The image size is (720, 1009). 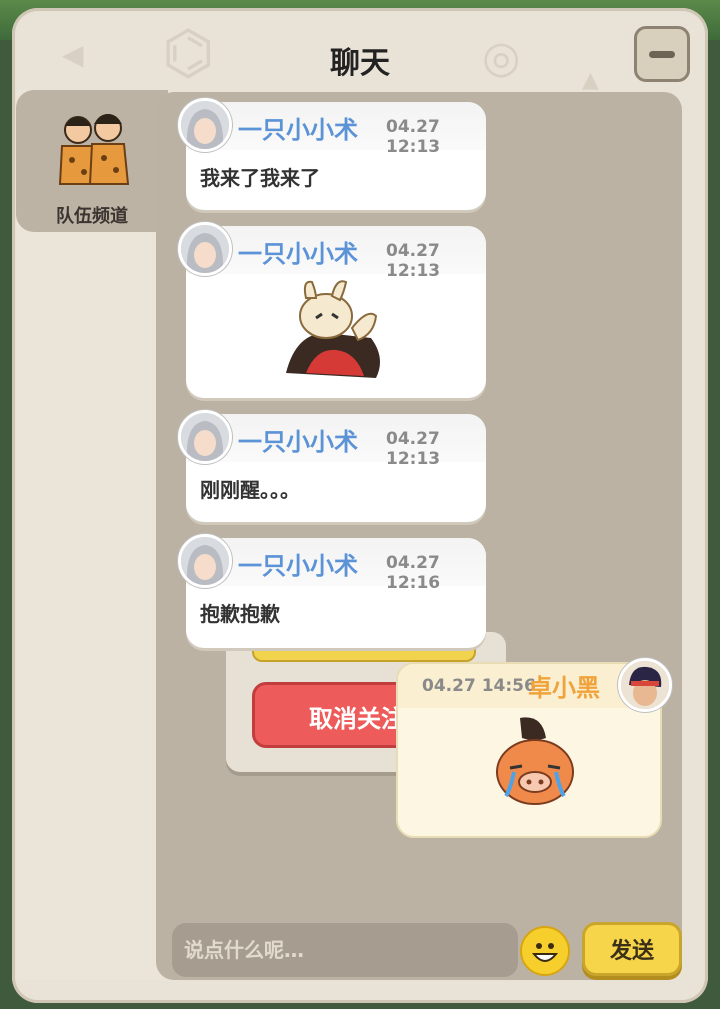 I want to click on team-icon, so click(x=94, y=149).